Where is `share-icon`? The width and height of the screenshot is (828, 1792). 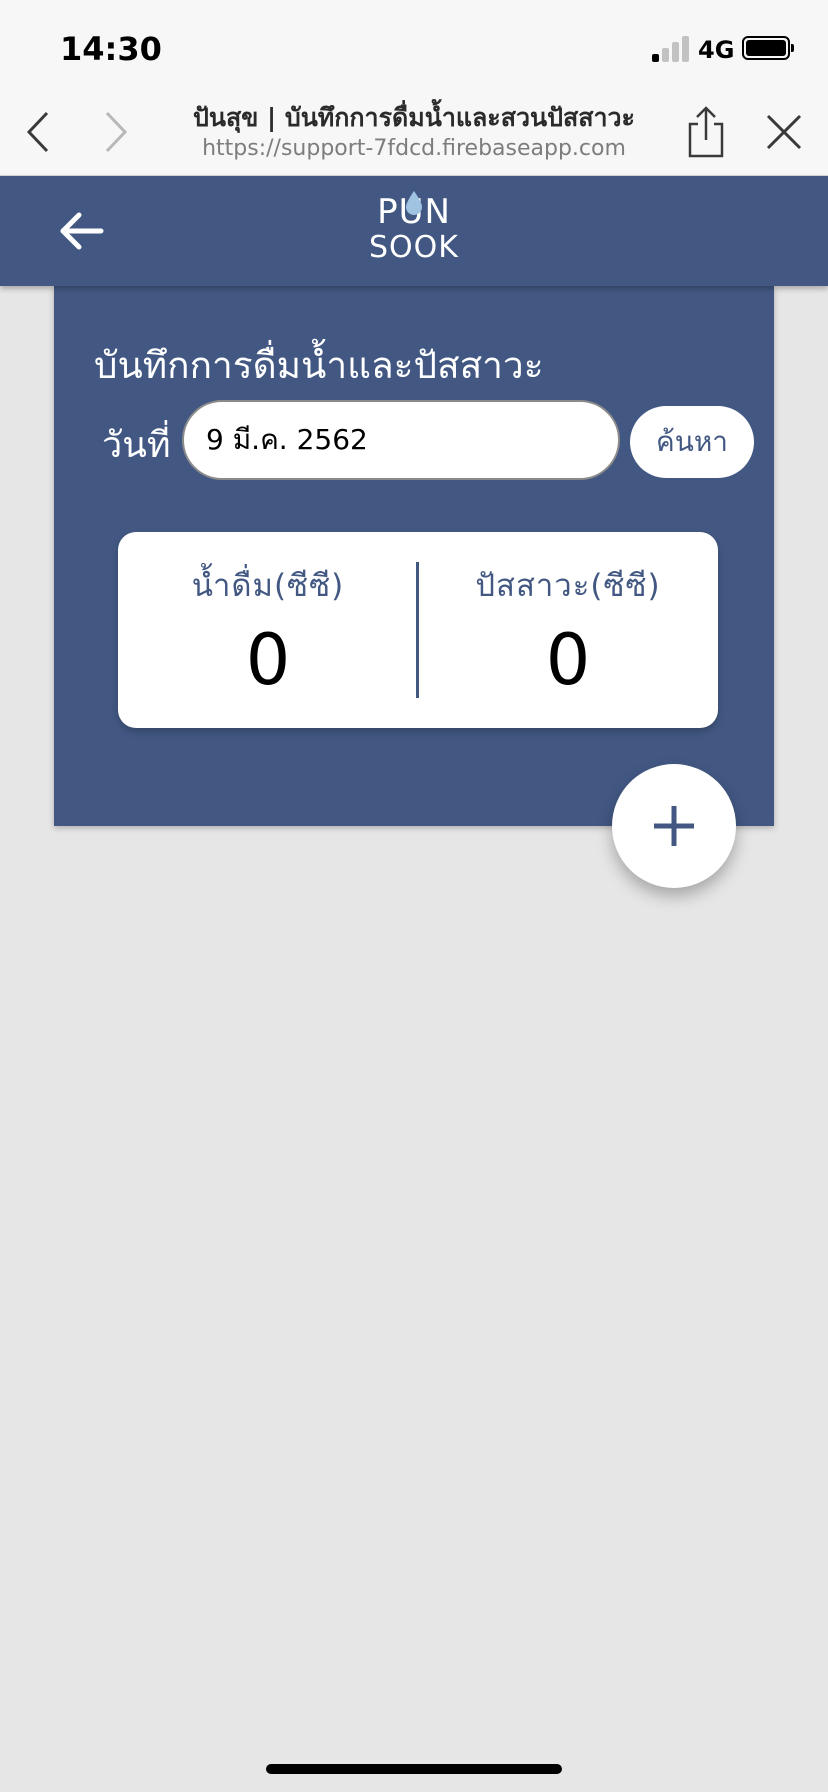
share-icon is located at coordinates (706, 132).